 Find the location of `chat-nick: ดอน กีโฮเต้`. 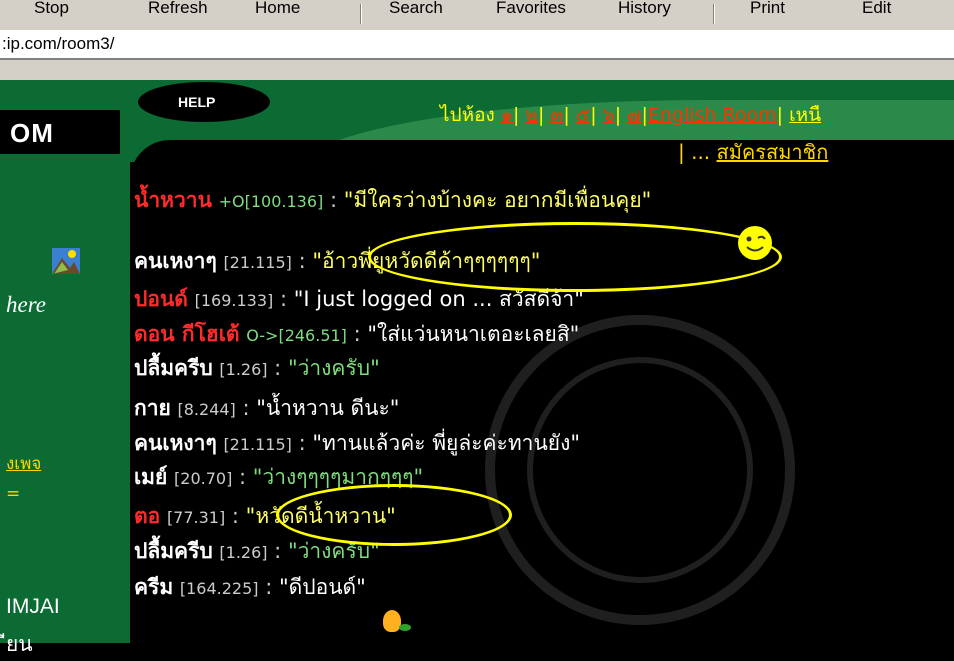

chat-nick: ดอน กีโฮเต้ is located at coordinates (187, 334).